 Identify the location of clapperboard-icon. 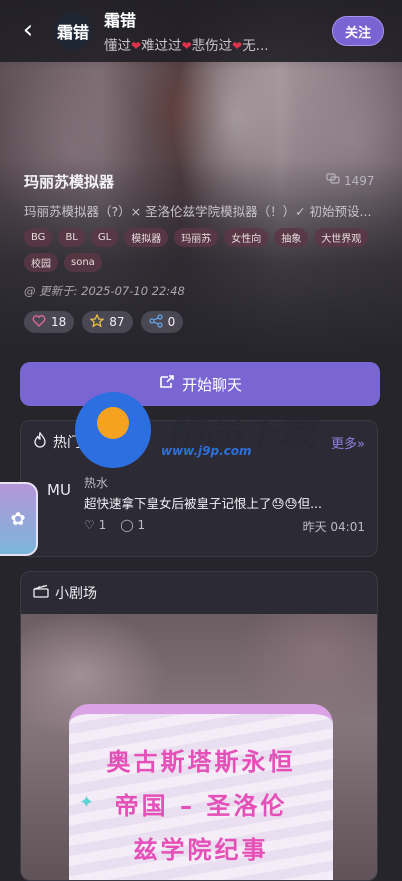
(41, 593).